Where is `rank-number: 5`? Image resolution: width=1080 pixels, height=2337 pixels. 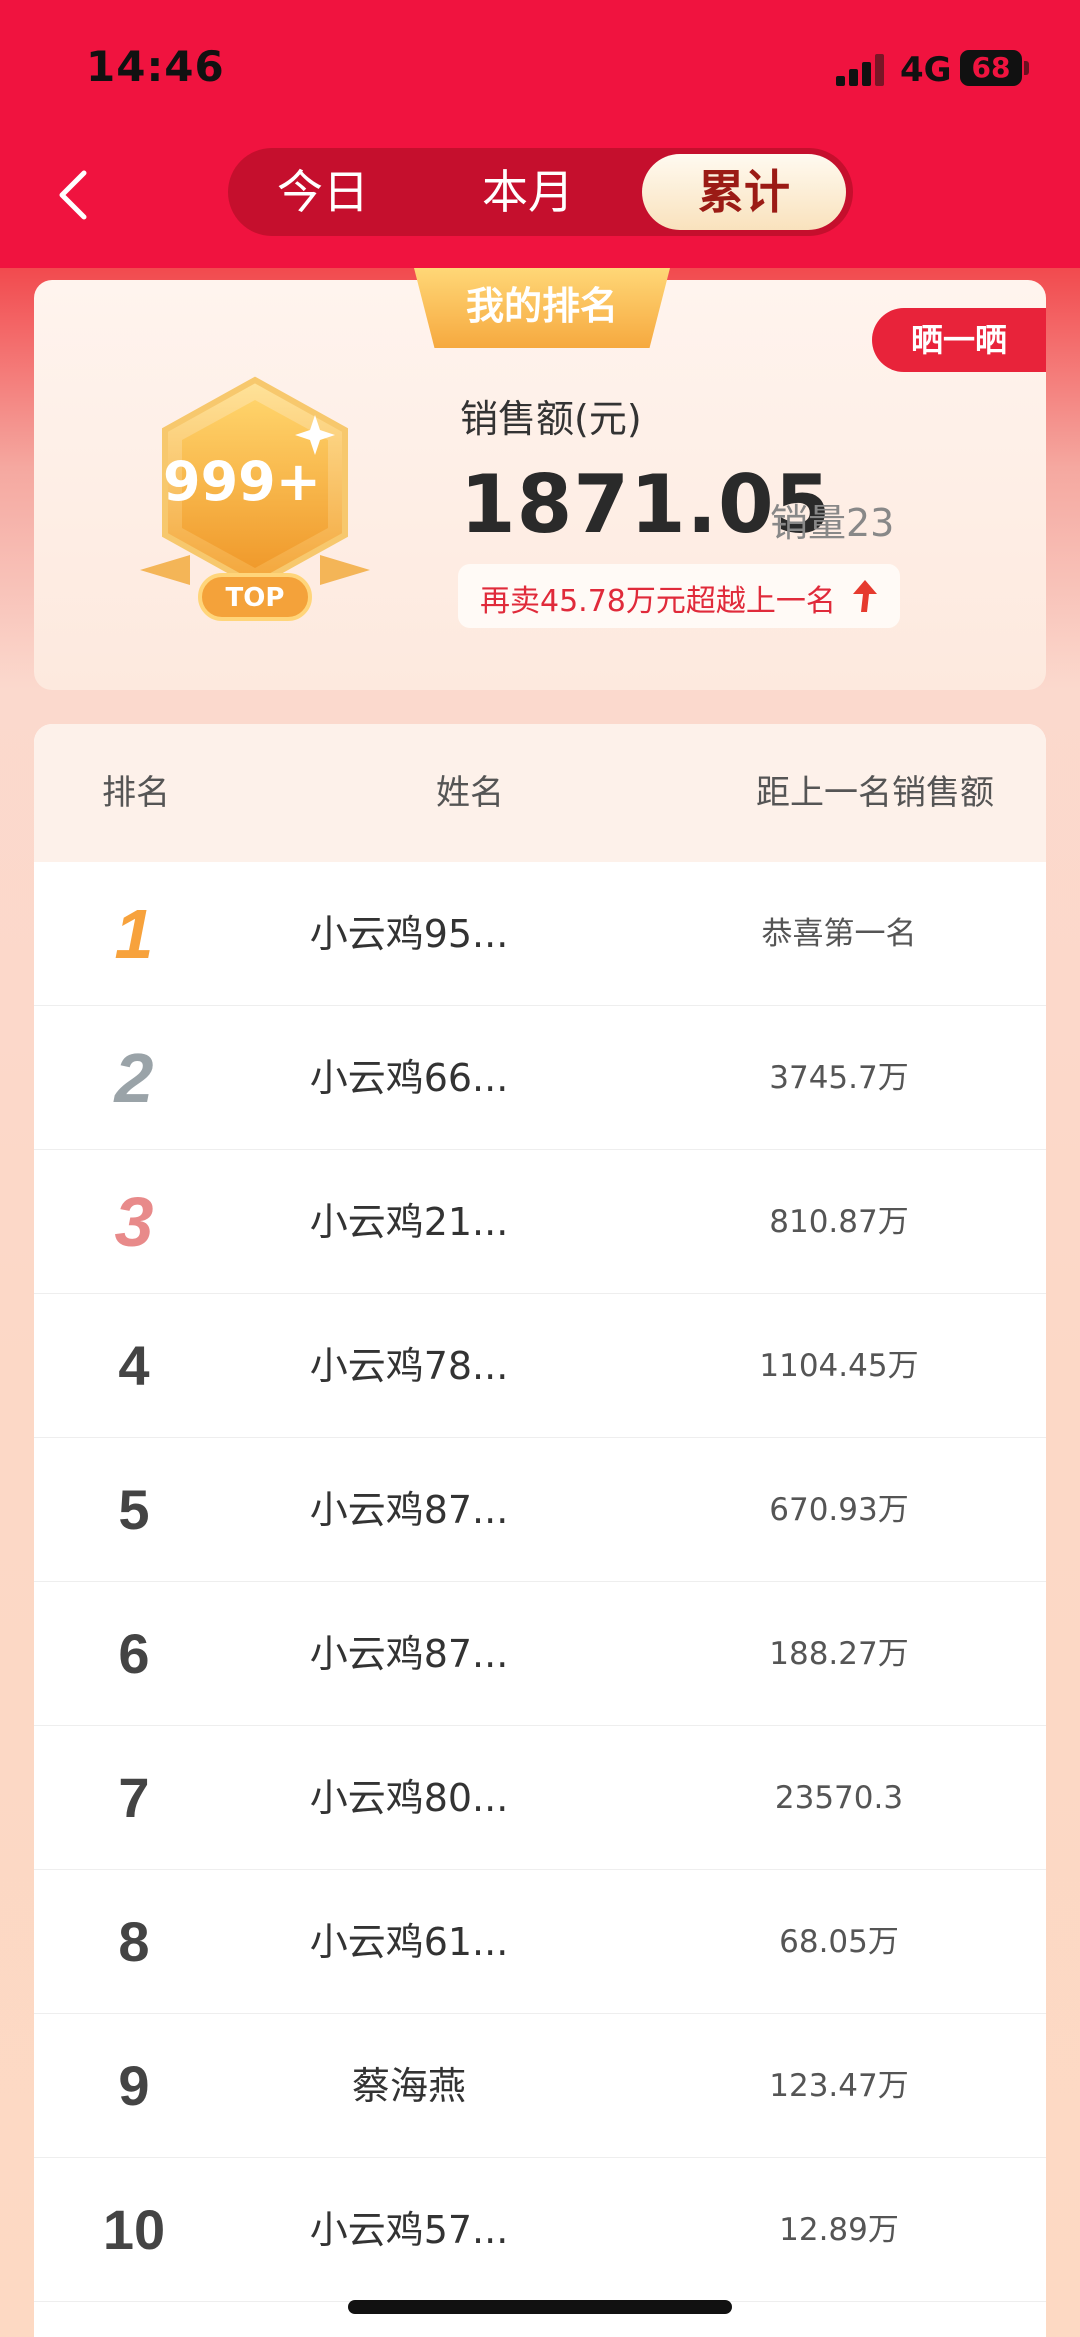
rank-number: 5 is located at coordinates (134, 1509).